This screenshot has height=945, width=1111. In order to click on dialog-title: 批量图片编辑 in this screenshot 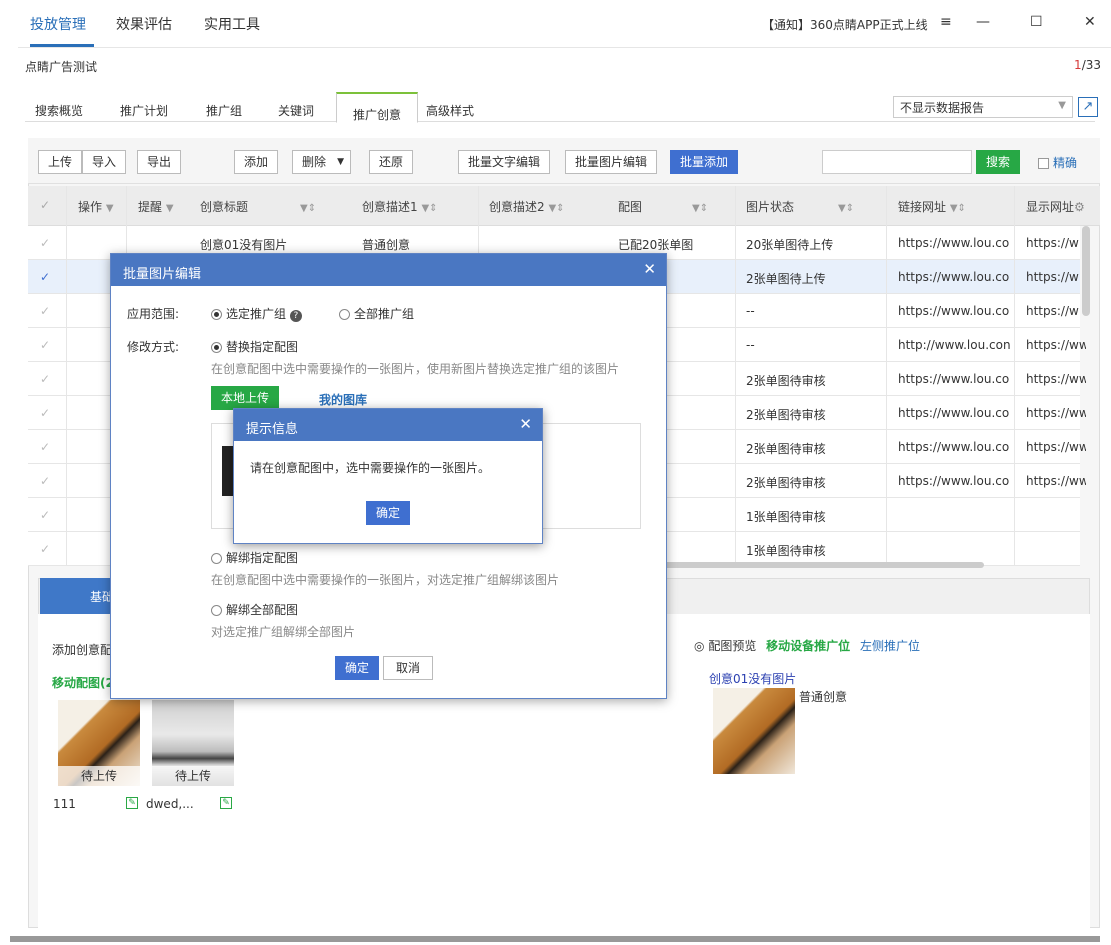, I will do `click(162, 274)`.